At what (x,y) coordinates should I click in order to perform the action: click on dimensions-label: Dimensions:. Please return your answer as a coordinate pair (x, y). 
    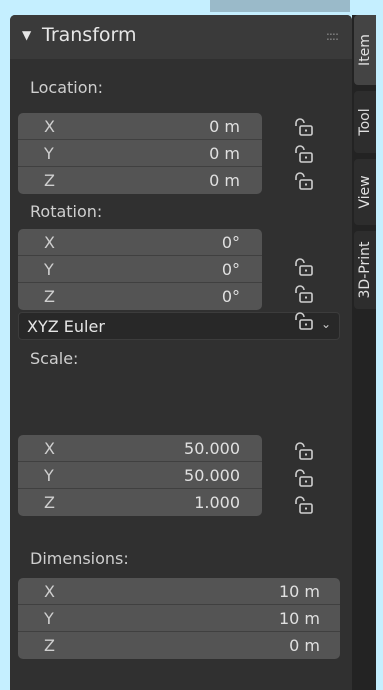
    Looking at the image, I should click on (79, 558).